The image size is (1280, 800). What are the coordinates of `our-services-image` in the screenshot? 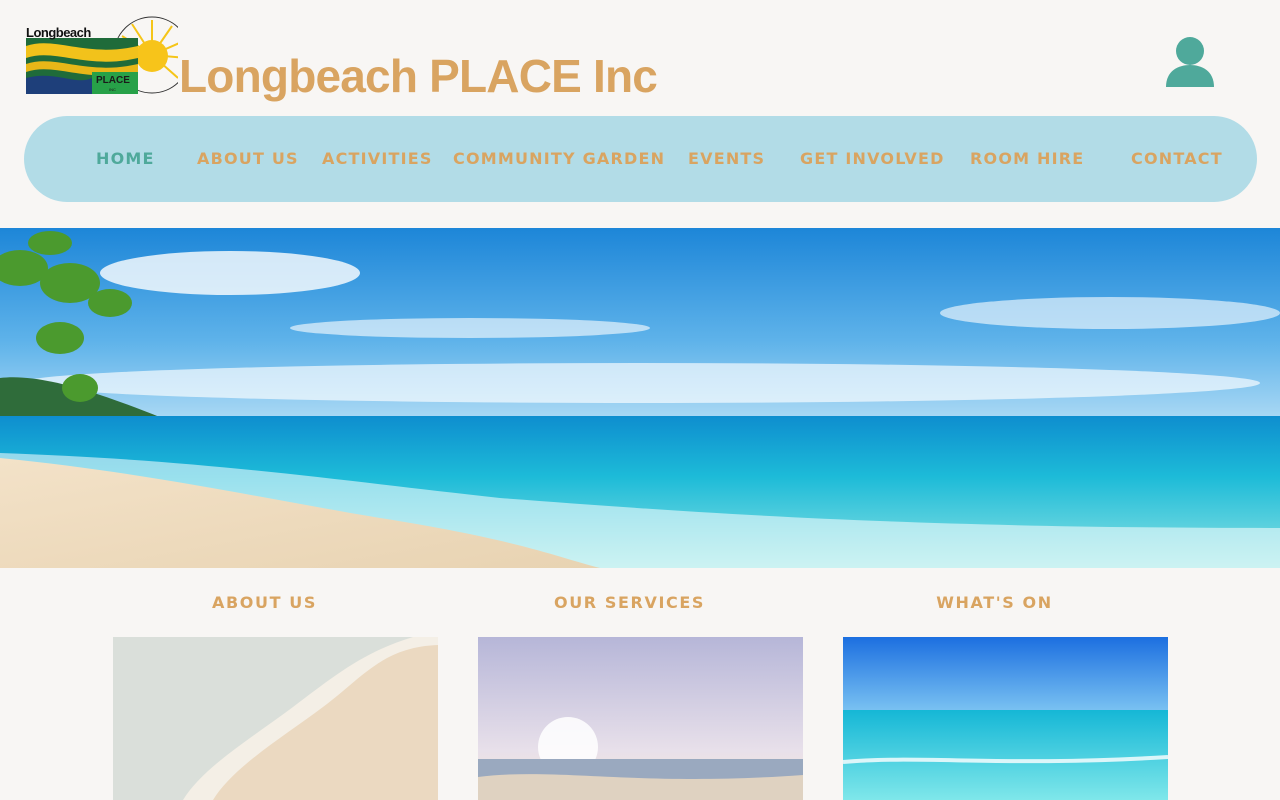 It's located at (640, 718).